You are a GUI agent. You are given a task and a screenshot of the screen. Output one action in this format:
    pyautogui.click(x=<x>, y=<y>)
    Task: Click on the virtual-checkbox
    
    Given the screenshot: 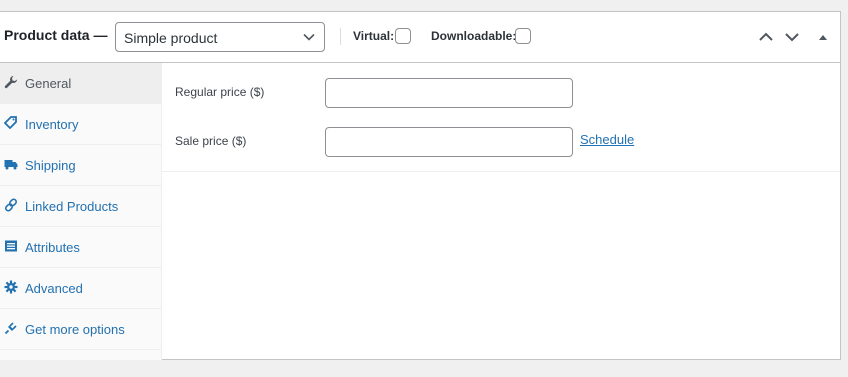 What is the action you would take?
    pyautogui.click(x=403, y=36)
    